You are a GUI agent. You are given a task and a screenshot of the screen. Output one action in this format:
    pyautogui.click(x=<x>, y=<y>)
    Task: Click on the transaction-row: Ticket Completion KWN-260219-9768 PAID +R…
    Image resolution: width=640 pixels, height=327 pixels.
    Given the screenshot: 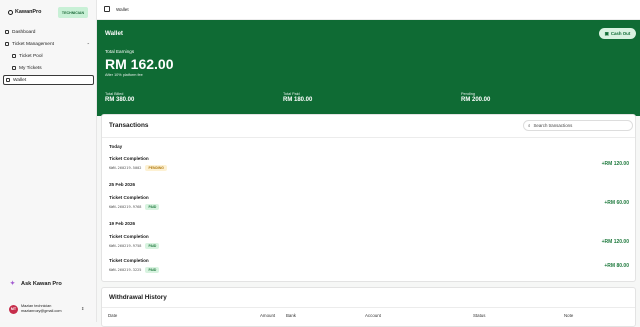 What is the action you would take?
    pyautogui.click(x=370, y=202)
    